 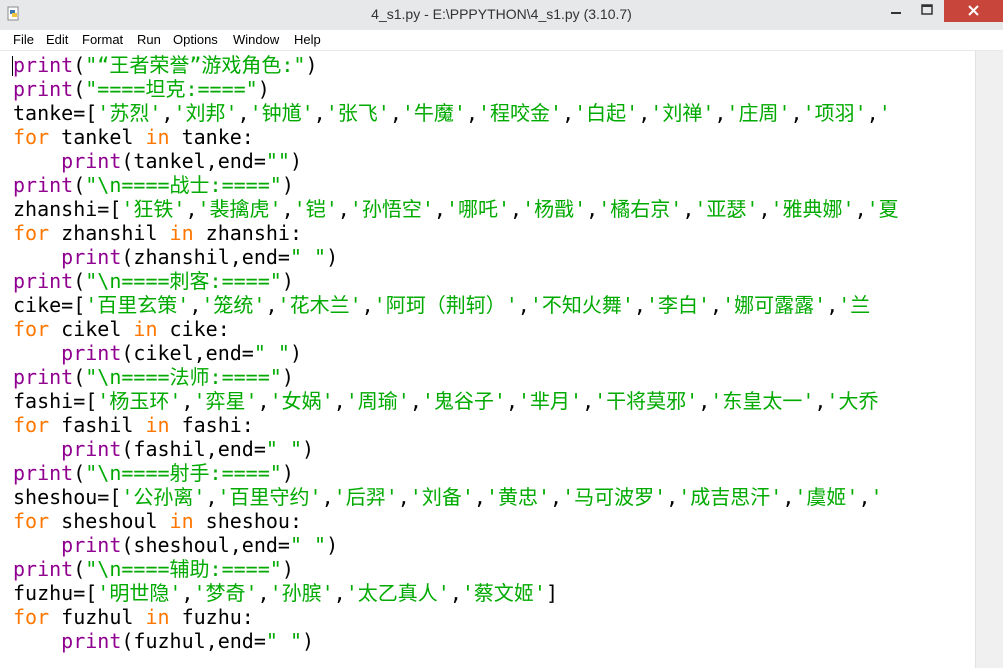 I want to click on code-token: '狂铁', so click(x=153, y=209).